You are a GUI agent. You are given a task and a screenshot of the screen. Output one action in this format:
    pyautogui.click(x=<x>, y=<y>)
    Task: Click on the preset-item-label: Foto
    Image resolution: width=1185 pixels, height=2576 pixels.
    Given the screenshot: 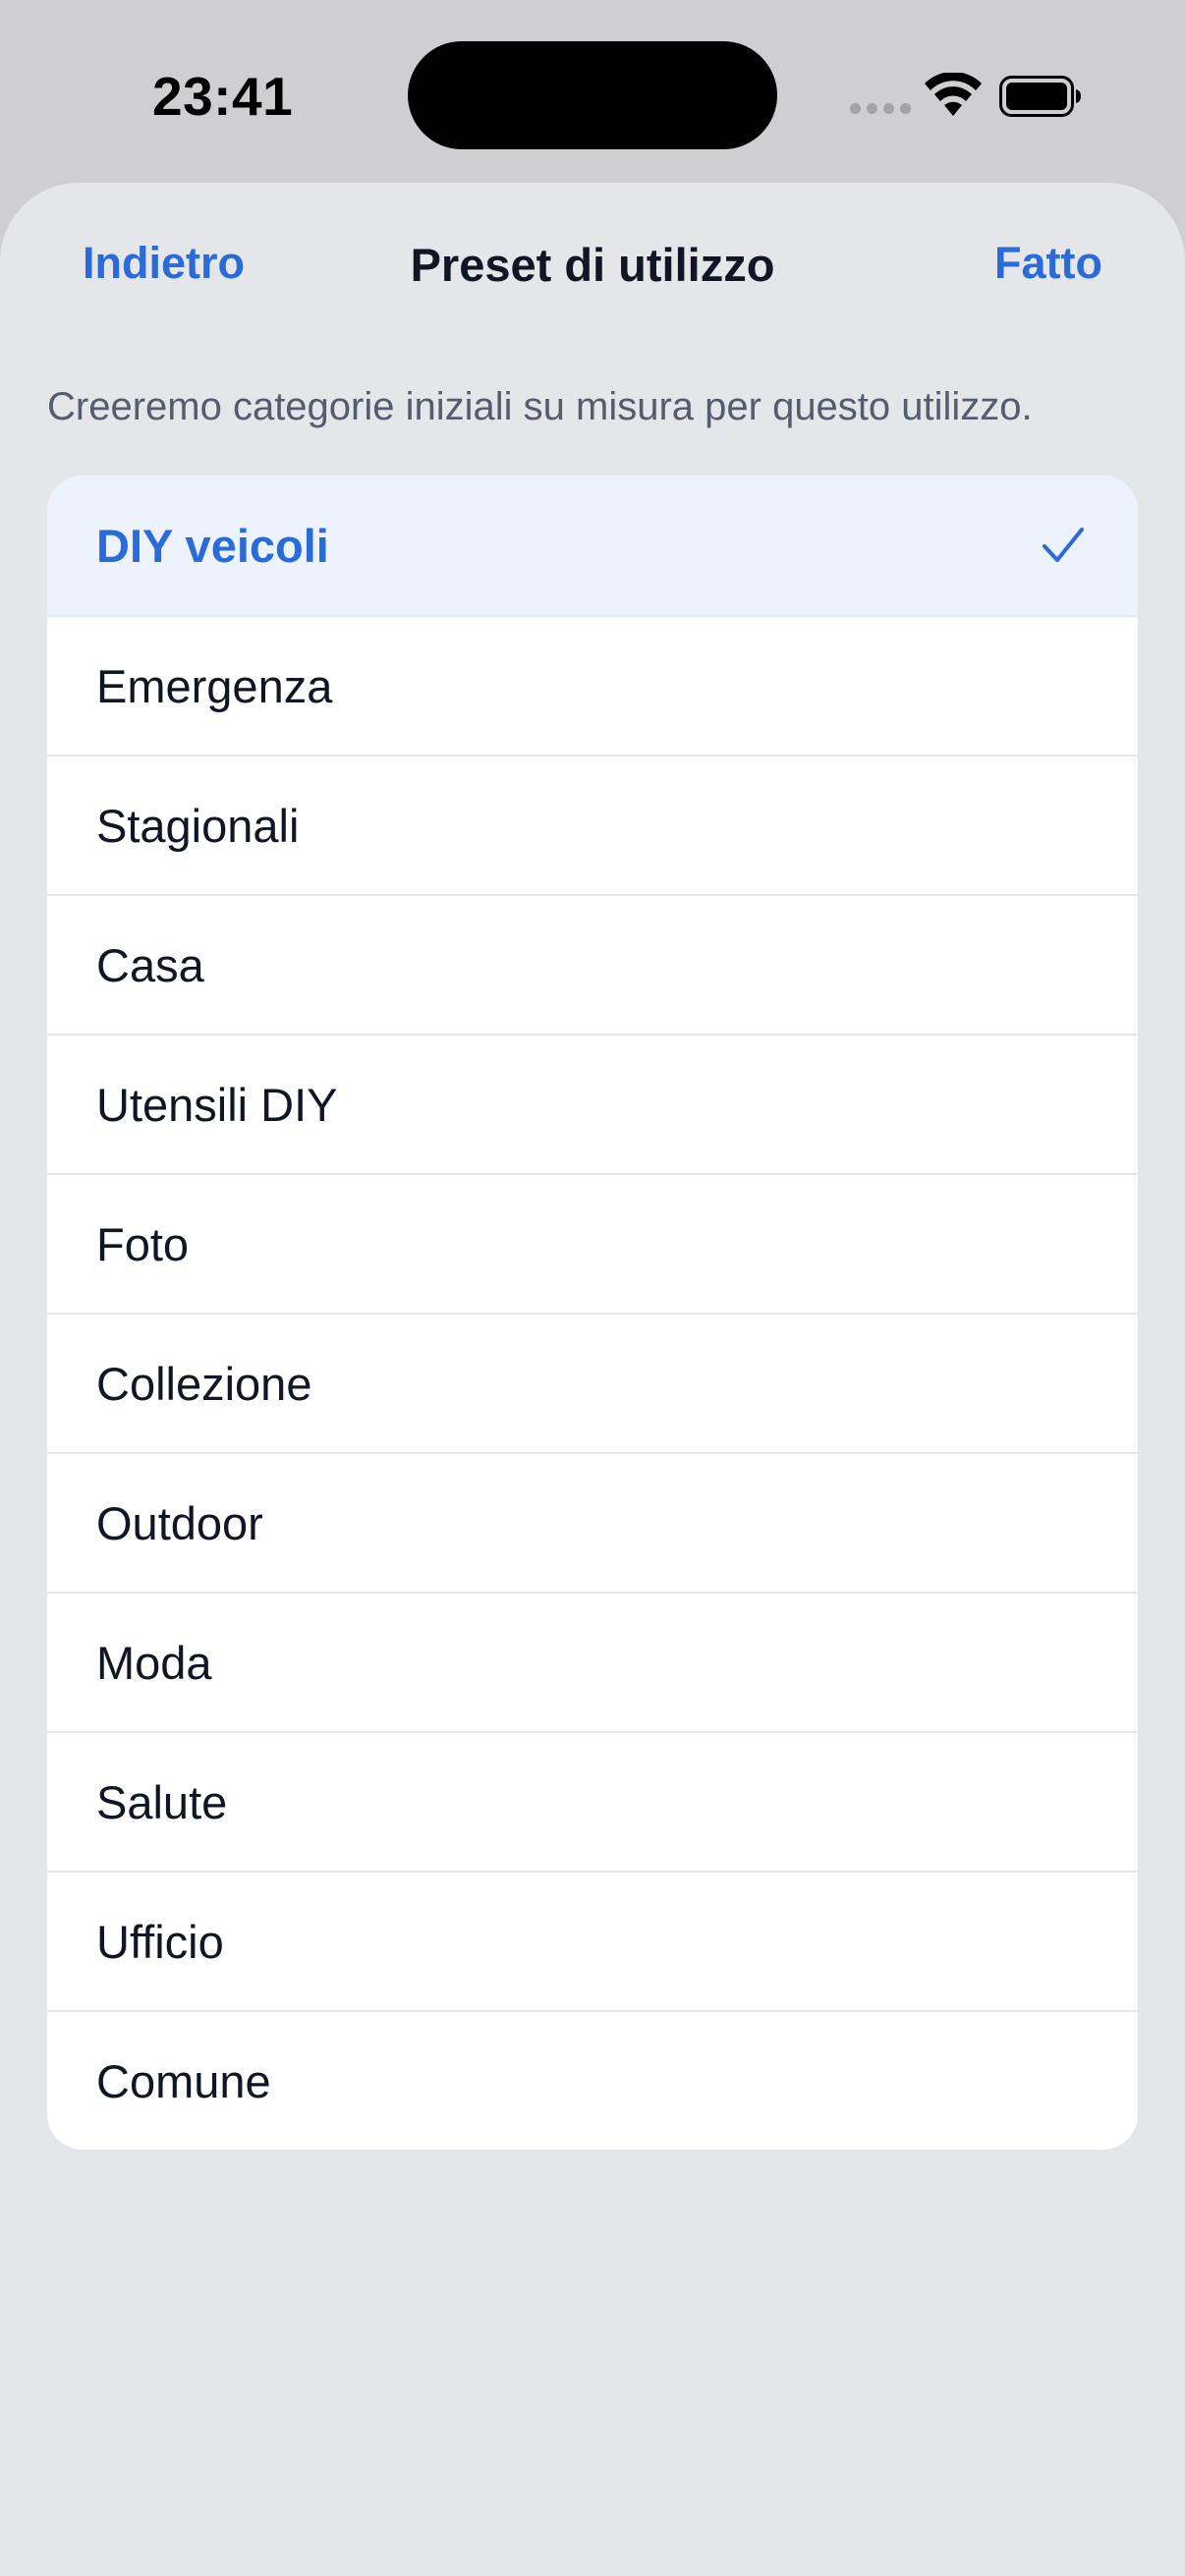 What is the action you would take?
    pyautogui.click(x=143, y=1243)
    